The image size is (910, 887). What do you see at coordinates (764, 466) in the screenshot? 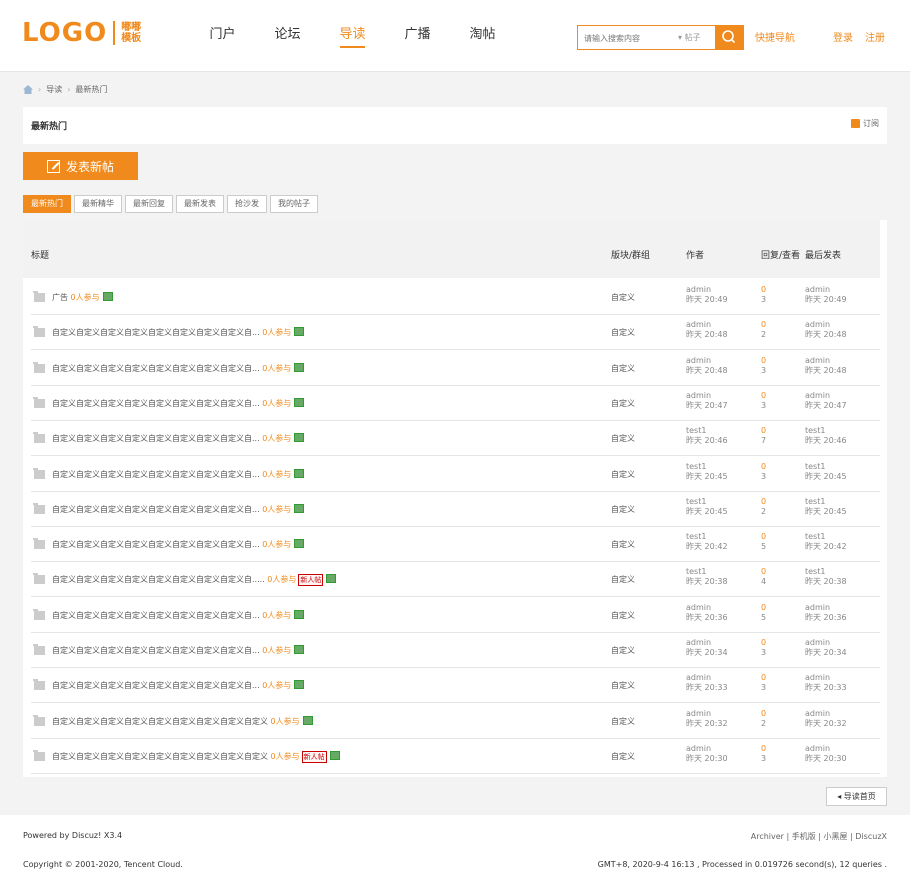
I see `reply-count: 0` at bounding box center [764, 466].